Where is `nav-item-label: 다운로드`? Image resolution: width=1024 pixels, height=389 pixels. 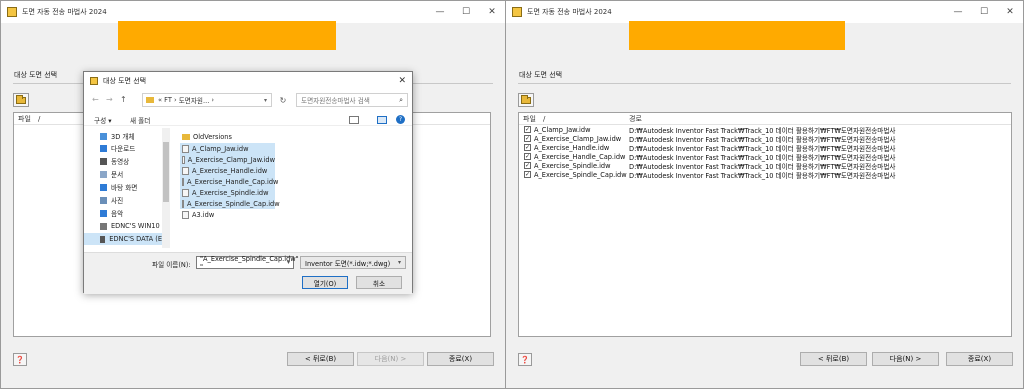
nav-item-label: 다운로드 is located at coordinates (123, 149).